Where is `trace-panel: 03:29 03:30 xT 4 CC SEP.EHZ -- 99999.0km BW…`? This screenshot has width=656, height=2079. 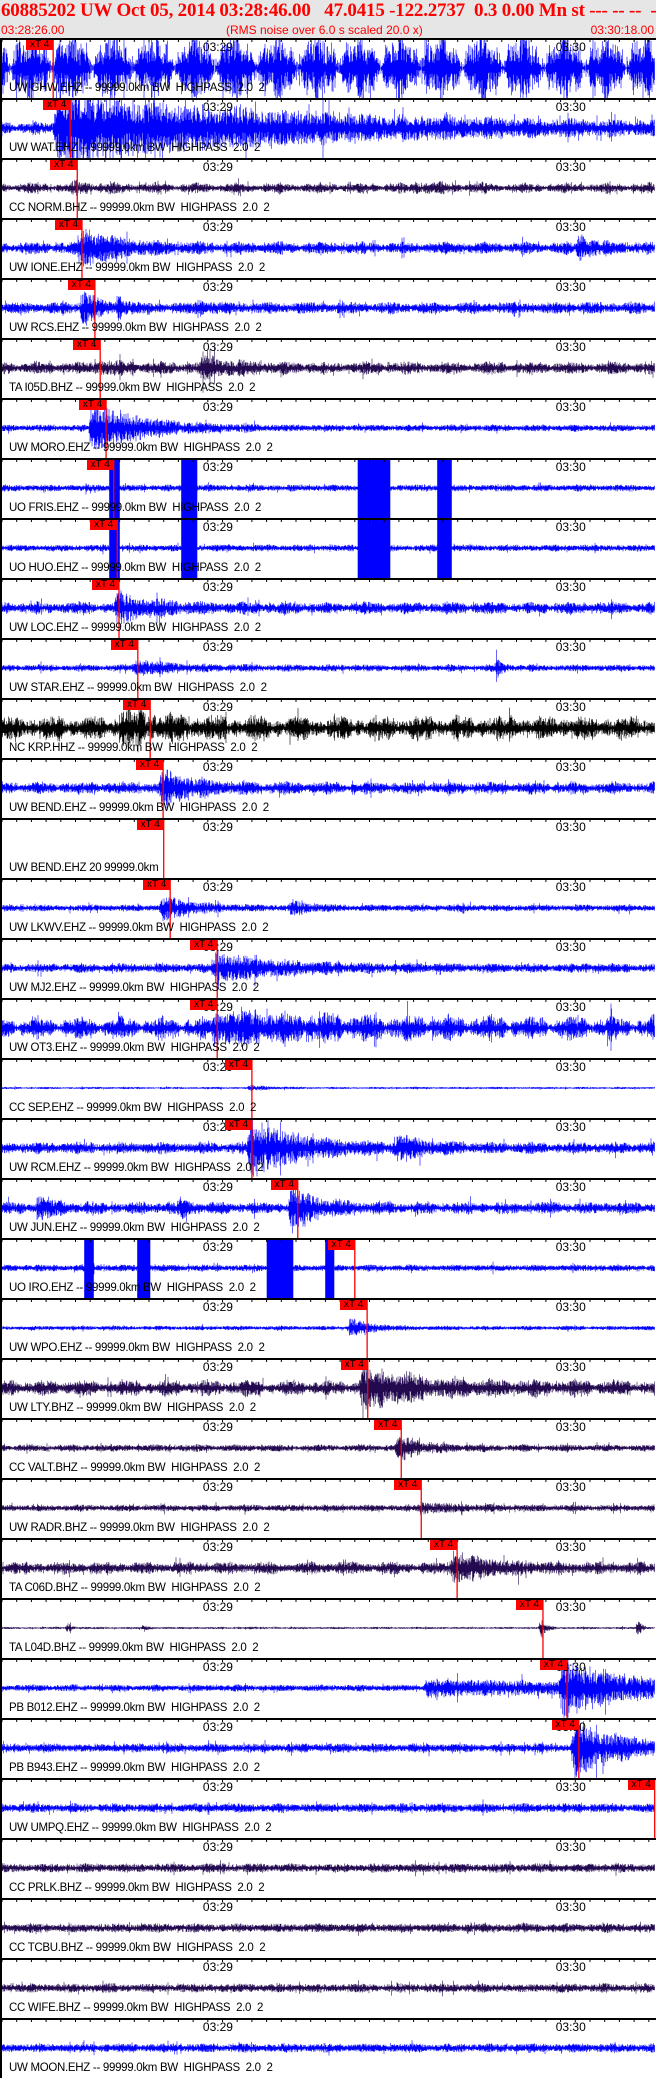
trace-panel: 03:29 03:30 xT 4 CC SEP.EHZ -- 99999.0km BW… is located at coordinates (328, 1088).